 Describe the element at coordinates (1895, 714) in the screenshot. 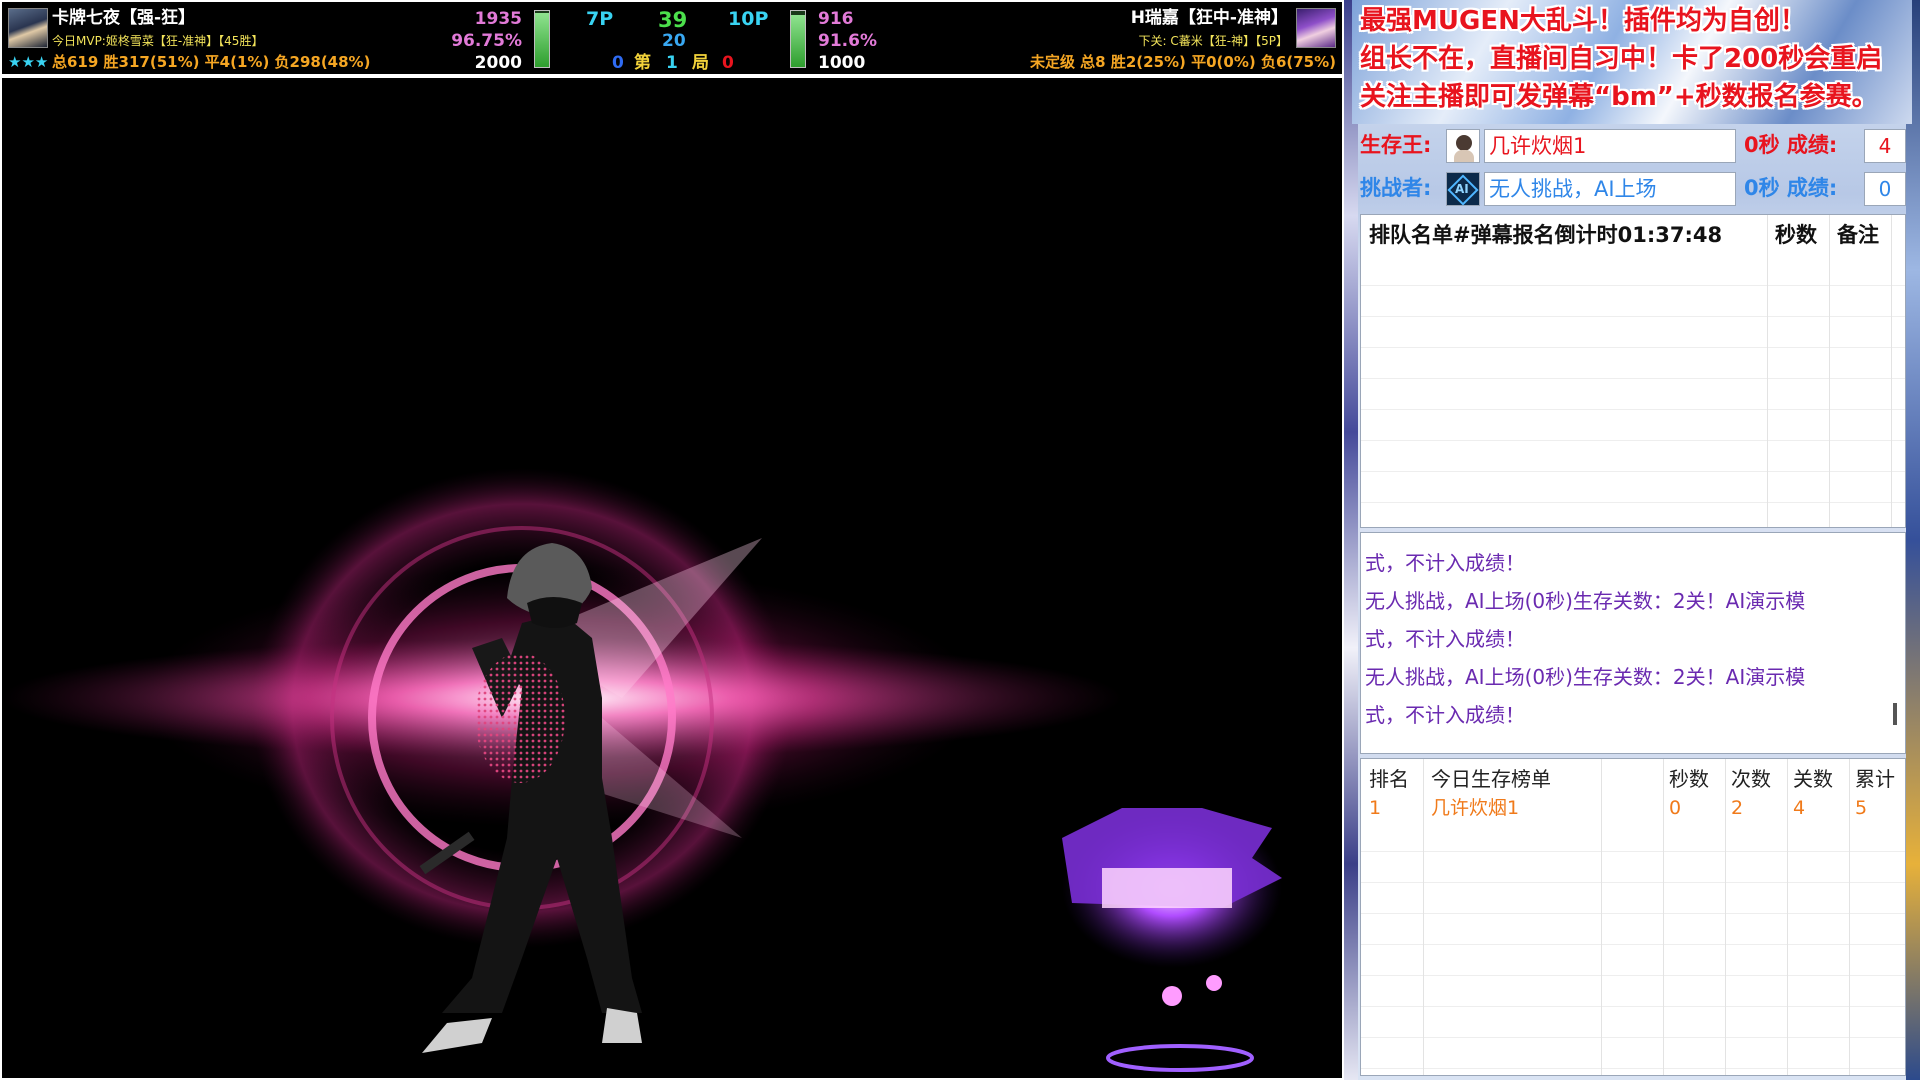

I see `log-scrollbar` at that location.